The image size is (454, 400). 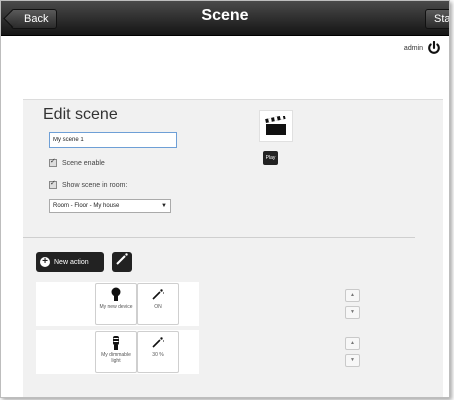 I want to click on action-row: My dimmable light 30 %, so click(x=117, y=352).